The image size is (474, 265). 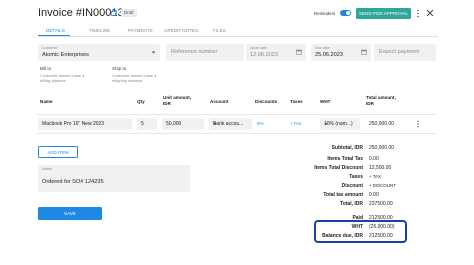 What do you see at coordinates (47, 169) in the screenshot?
I see `notes-label: Notes` at bounding box center [47, 169].